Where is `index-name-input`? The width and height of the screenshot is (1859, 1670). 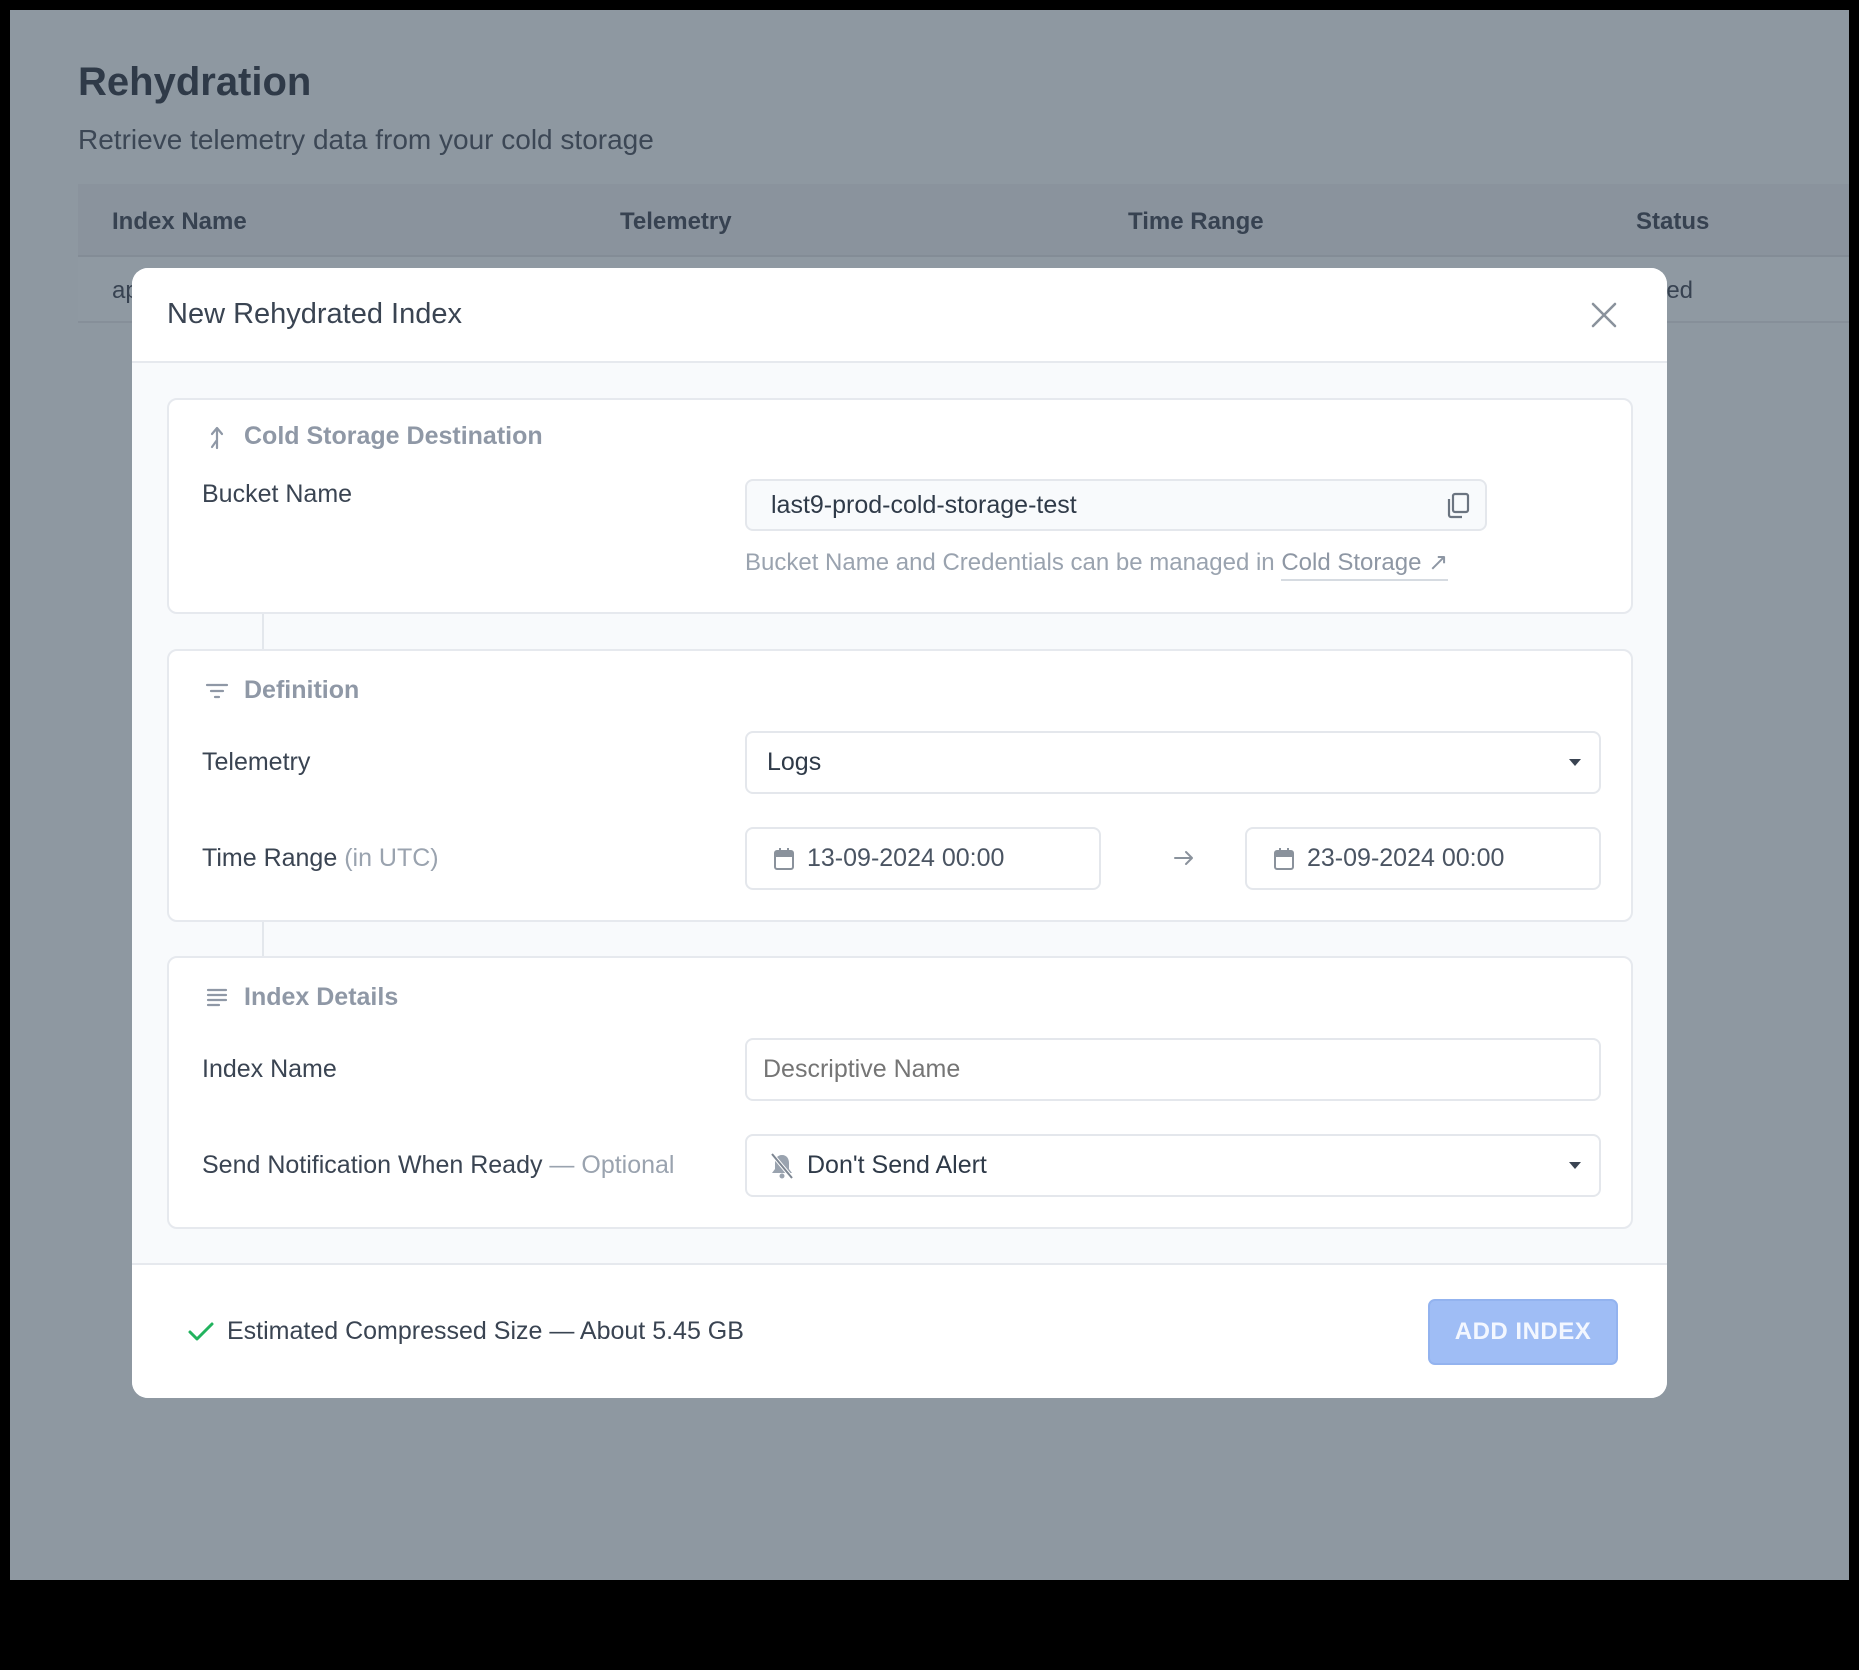 index-name-input is located at coordinates (1173, 1069).